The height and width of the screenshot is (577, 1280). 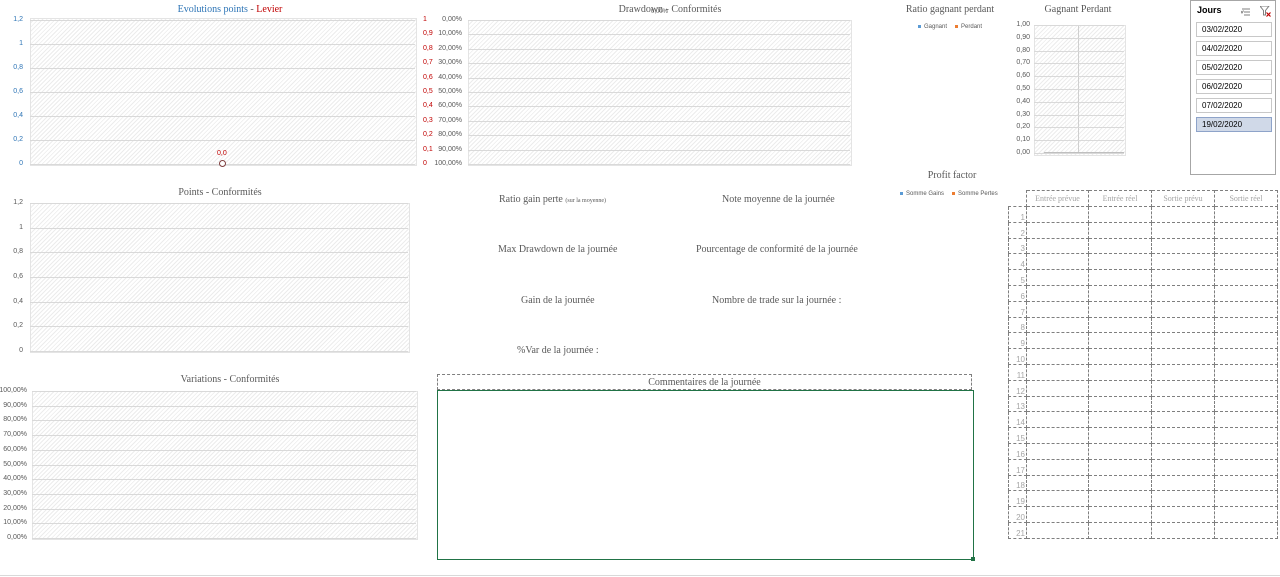 I want to click on multi-select-icon, so click(x=1245, y=10).